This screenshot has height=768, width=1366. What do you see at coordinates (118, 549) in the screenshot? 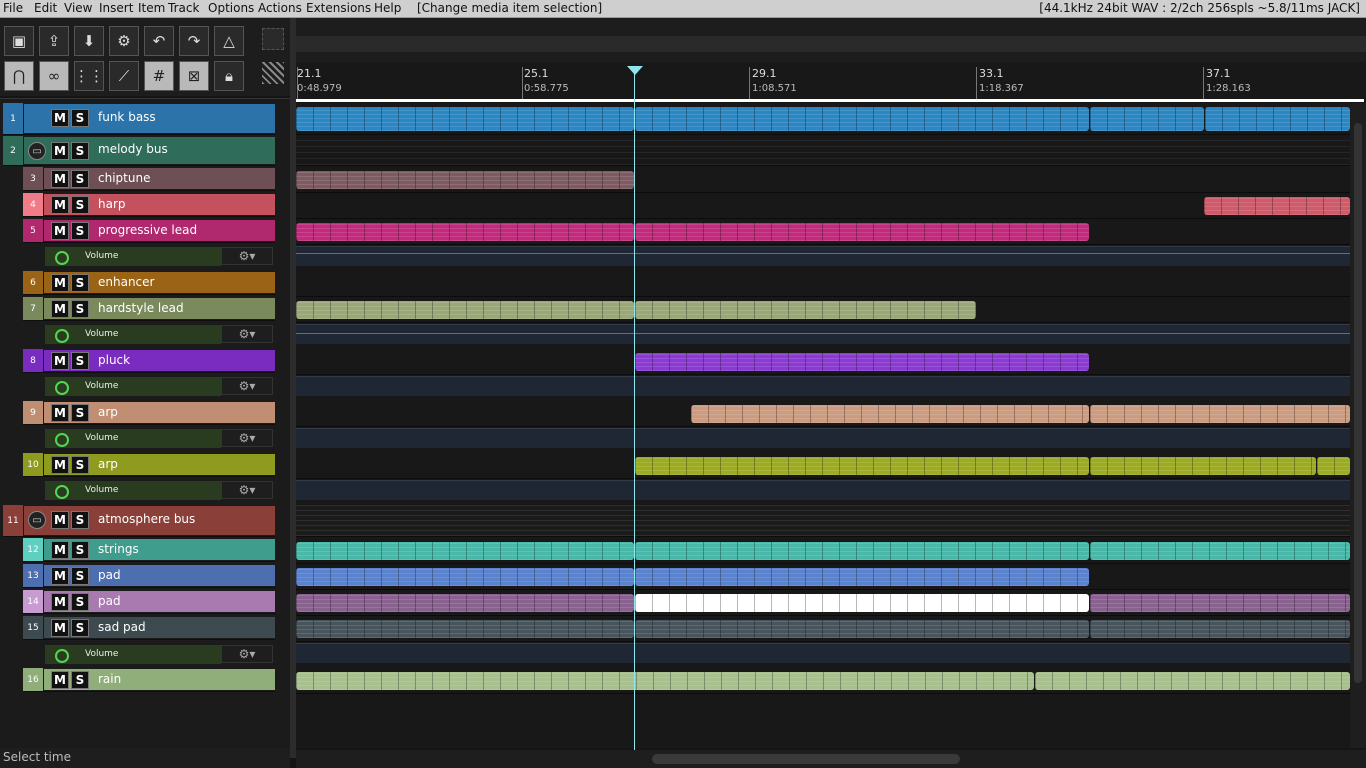
I see `track-name: strings` at bounding box center [118, 549].